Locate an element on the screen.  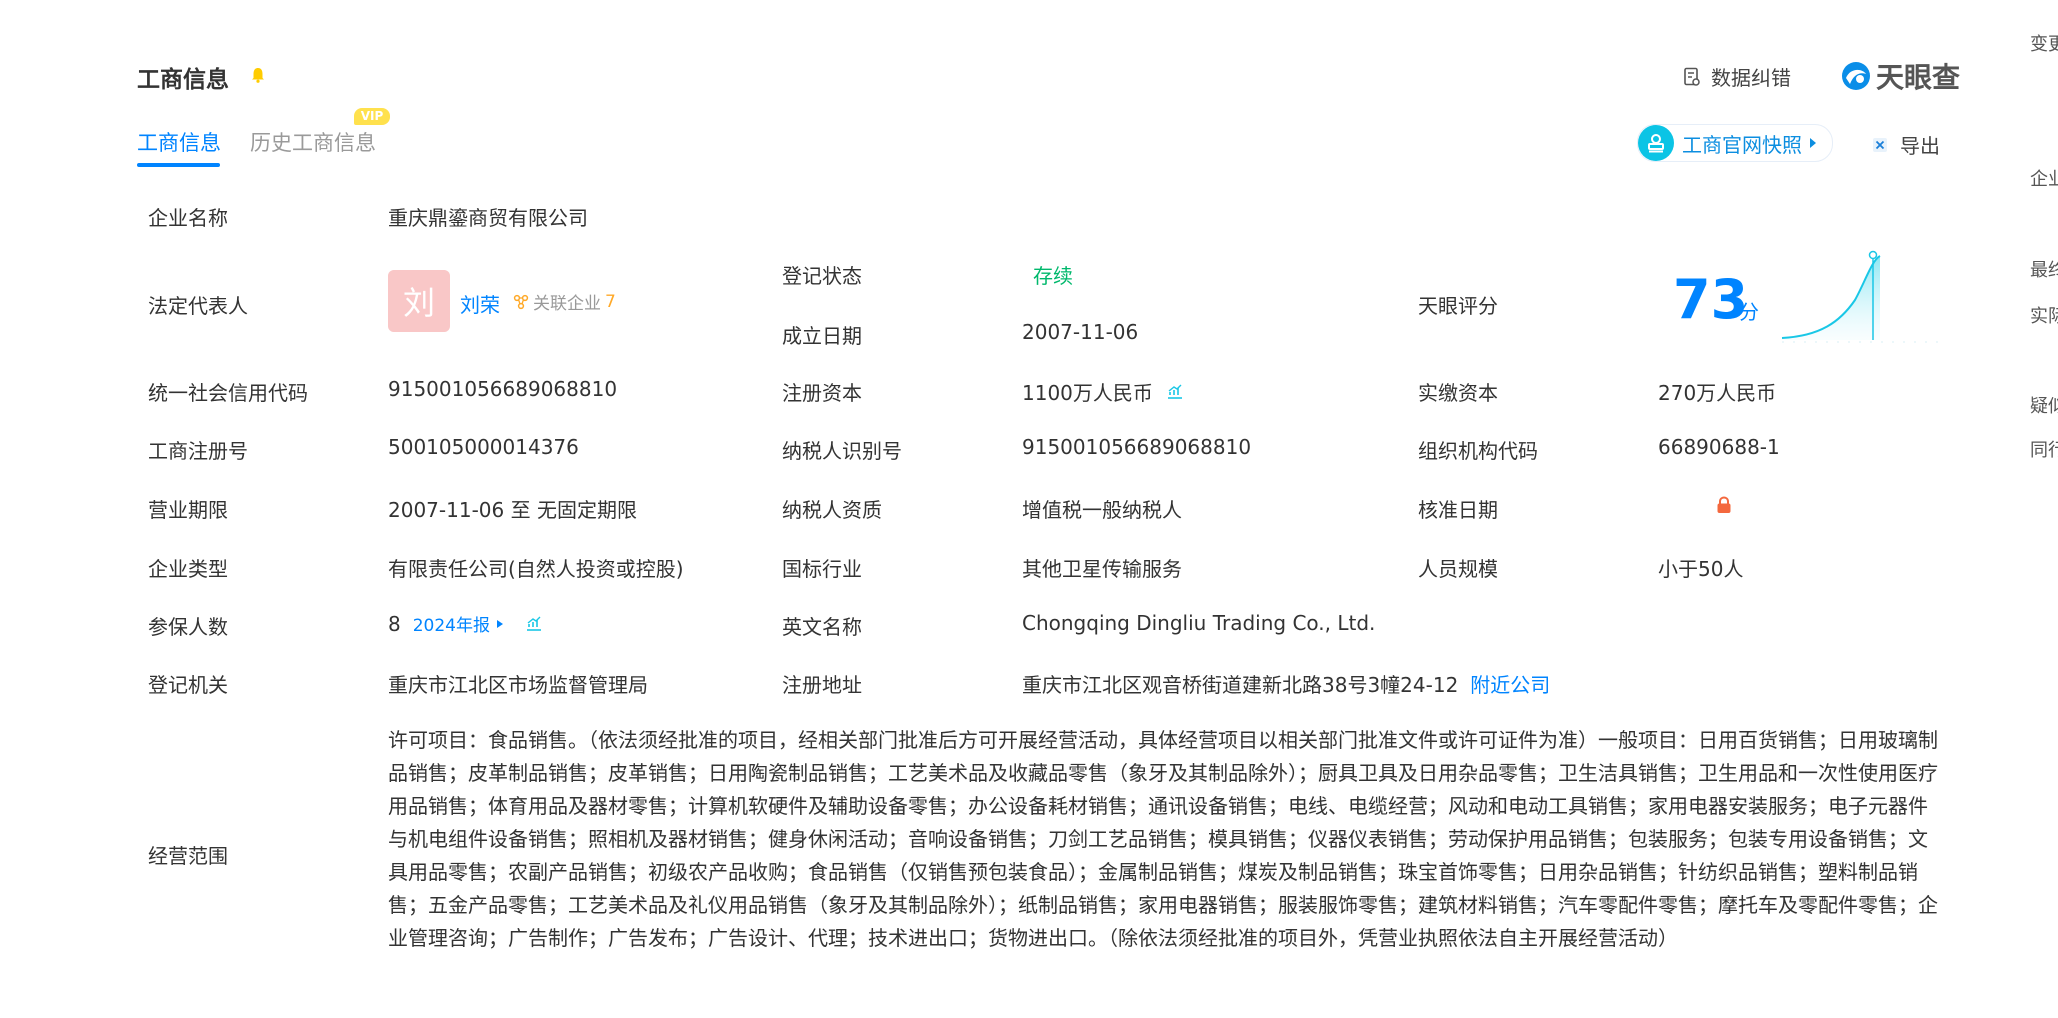
taxpayer-id-label: 纳税人识别号 is located at coordinates (842, 451).